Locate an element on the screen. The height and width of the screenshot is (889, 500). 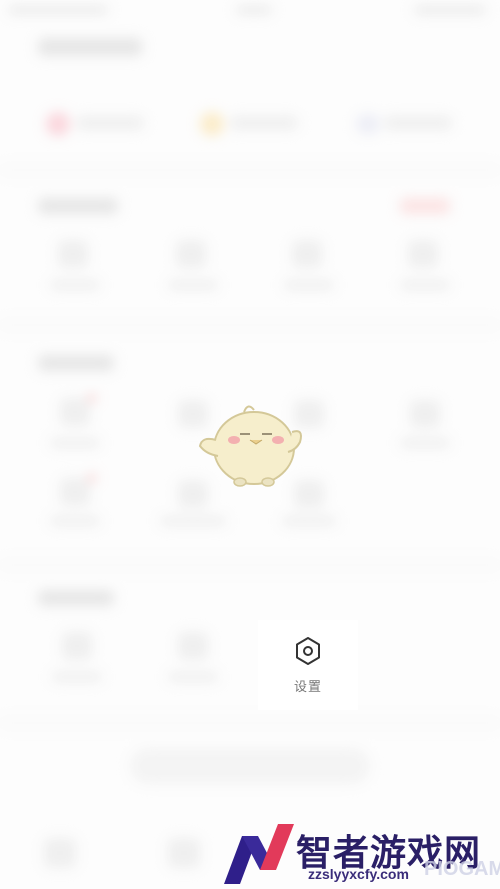
watermark-logo-icon is located at coordinates (259, 854).